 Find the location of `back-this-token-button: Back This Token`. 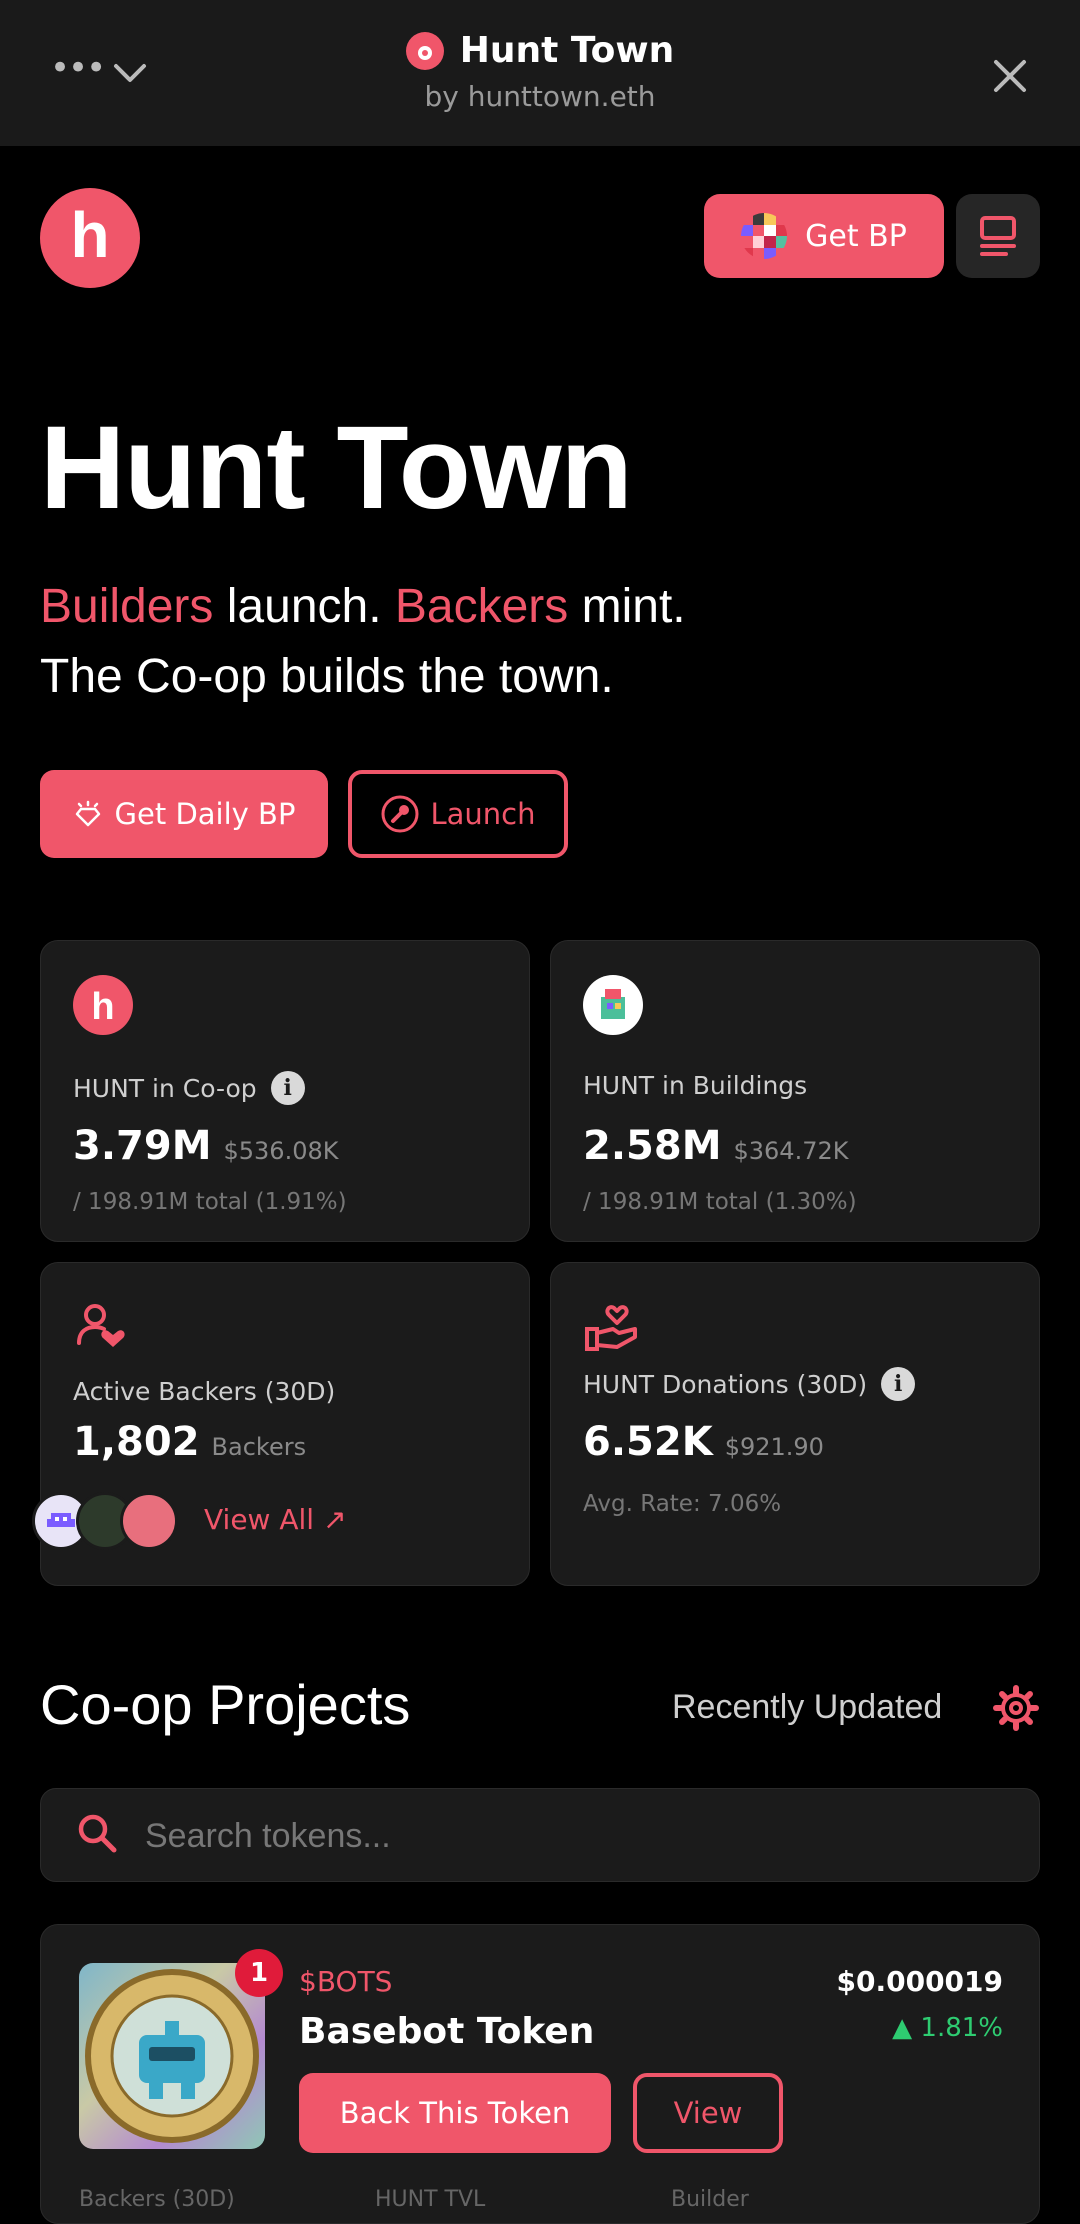

back-this-token-button: Back This Token is located at coordinates (455, 2113).